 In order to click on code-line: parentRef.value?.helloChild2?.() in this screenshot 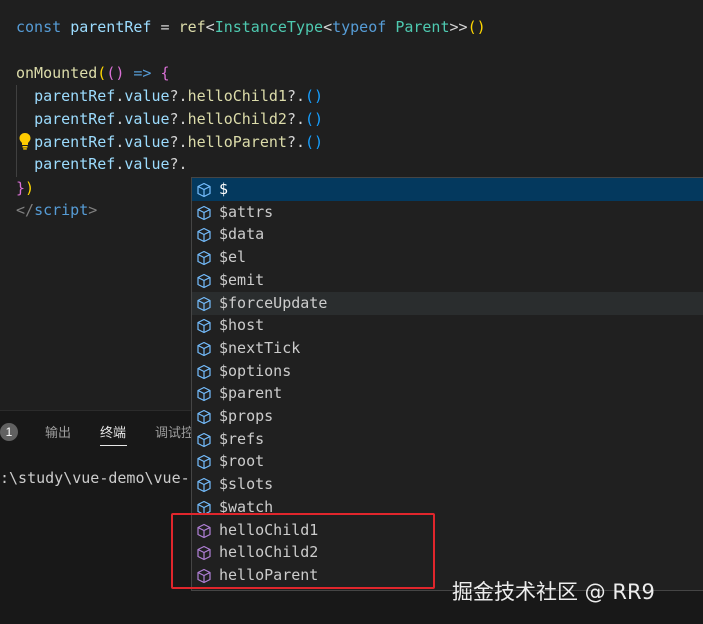, I will do `click(169, 119)`.